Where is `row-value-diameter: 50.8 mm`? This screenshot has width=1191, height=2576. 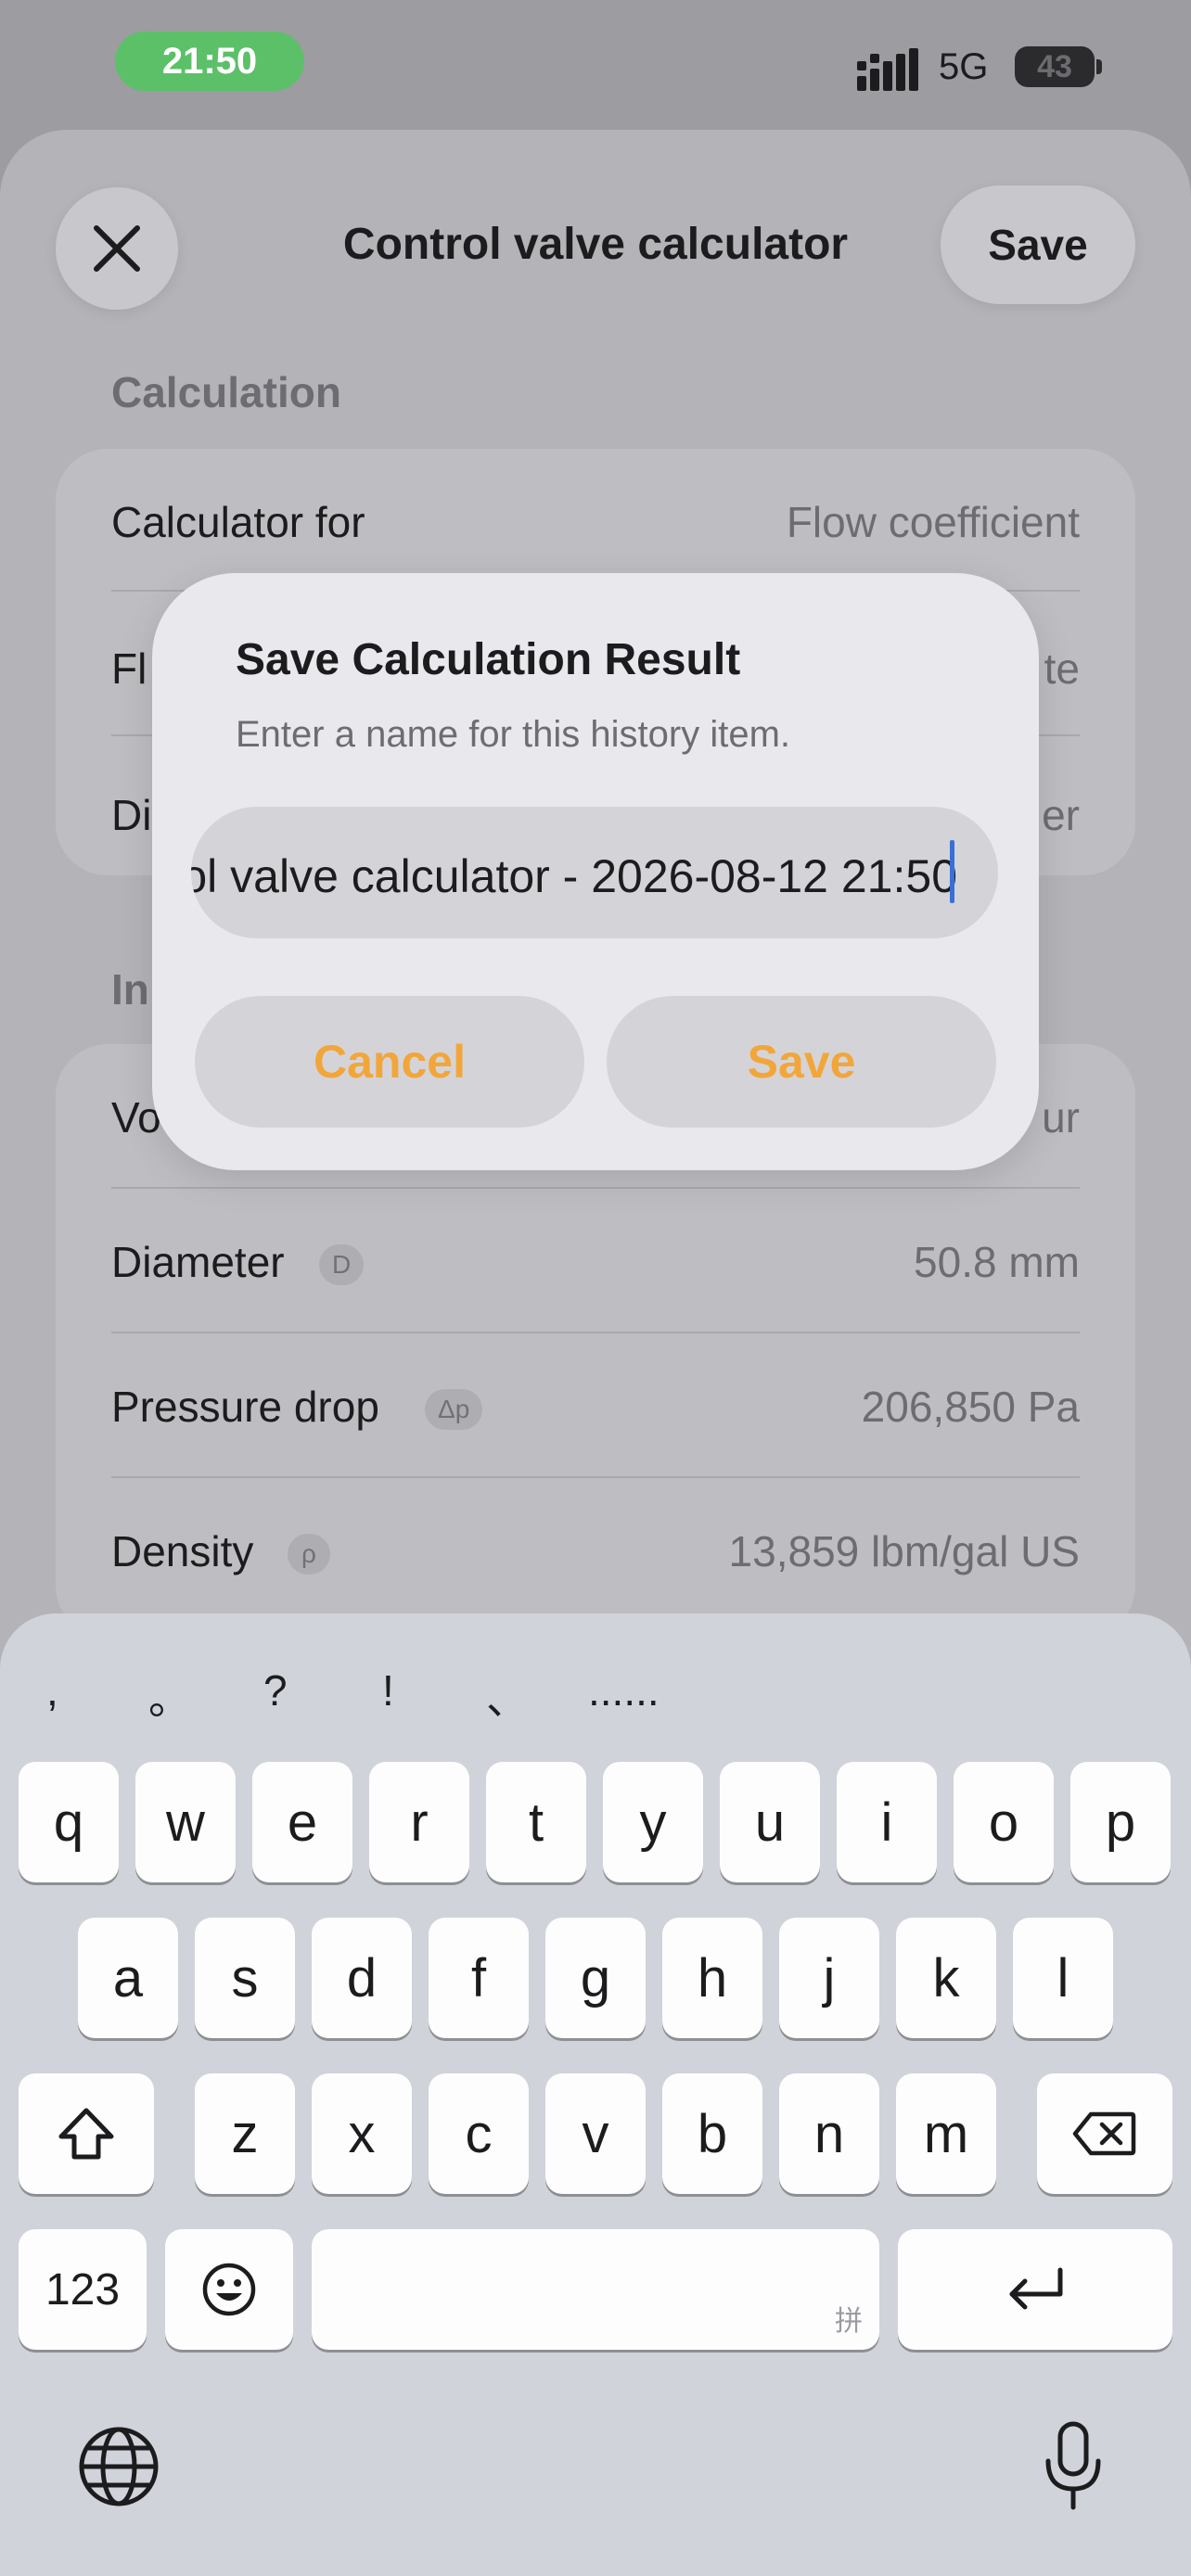
row-value-diameter: 50.8 mm is located at coordinates (997, 1262).